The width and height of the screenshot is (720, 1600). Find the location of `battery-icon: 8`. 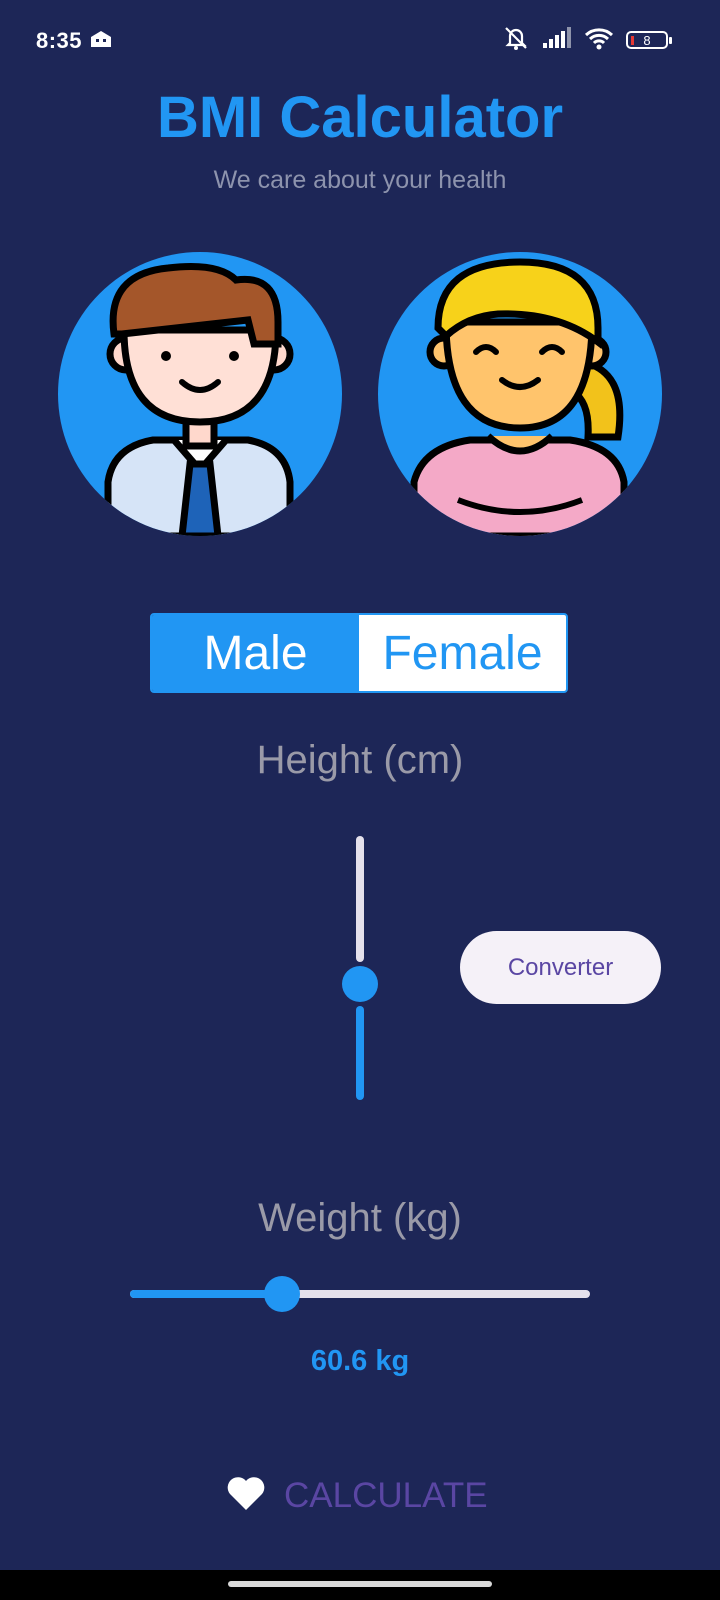

battery-icon: 8 is located at coordinates (649, 40).